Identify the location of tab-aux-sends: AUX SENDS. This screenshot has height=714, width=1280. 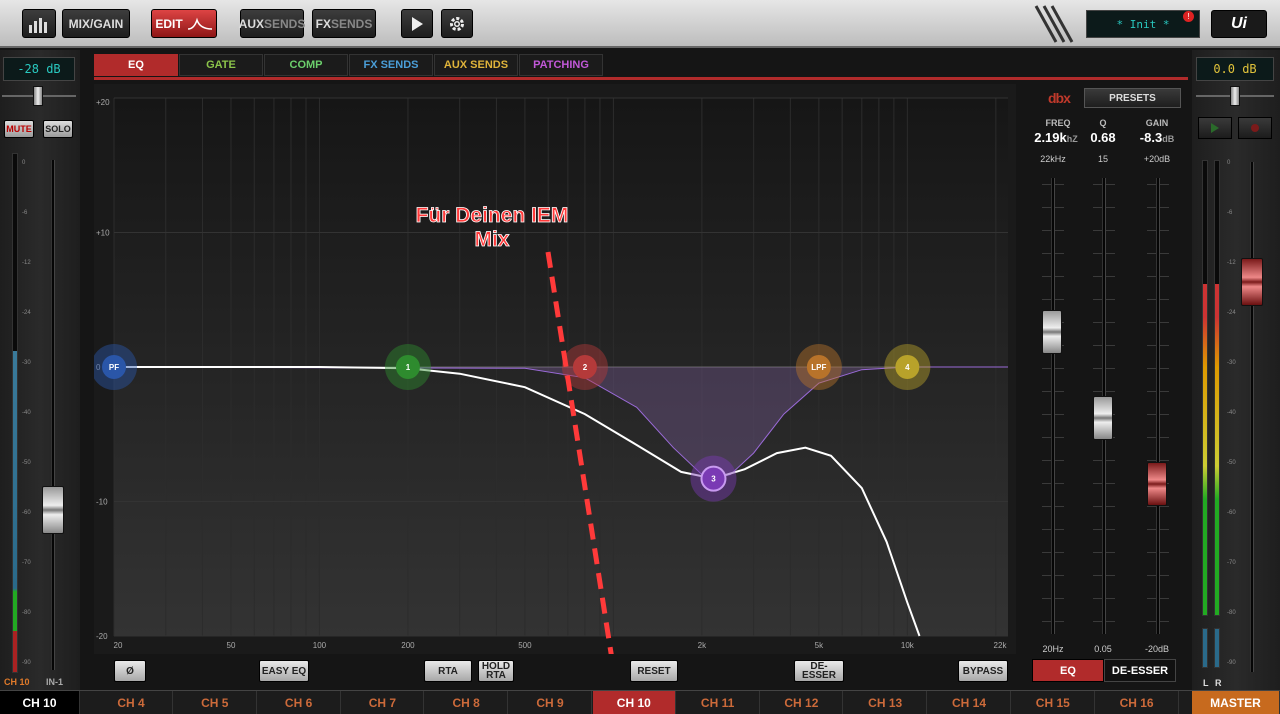
(476, 65).